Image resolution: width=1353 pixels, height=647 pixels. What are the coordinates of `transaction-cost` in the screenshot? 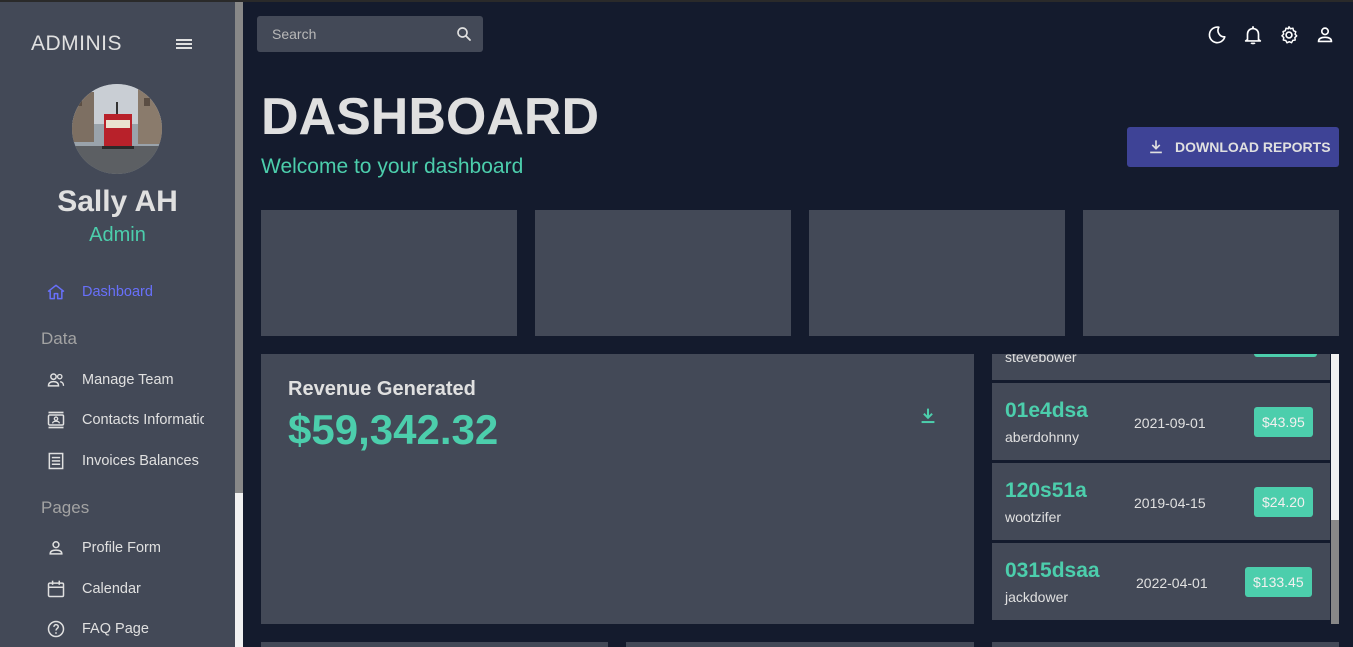 It's located at (1285, 355).